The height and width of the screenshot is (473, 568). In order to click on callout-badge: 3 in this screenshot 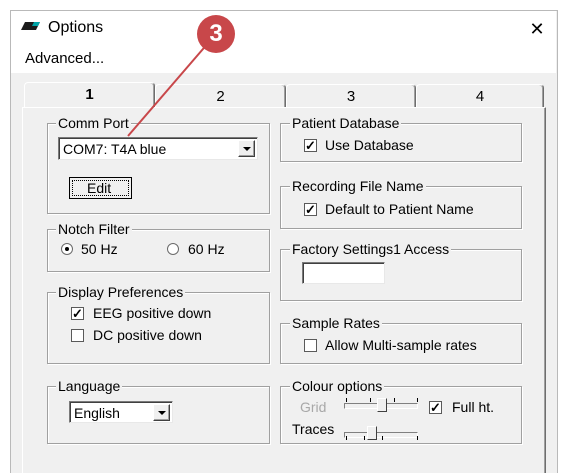, I will do `click(216, 34)`.